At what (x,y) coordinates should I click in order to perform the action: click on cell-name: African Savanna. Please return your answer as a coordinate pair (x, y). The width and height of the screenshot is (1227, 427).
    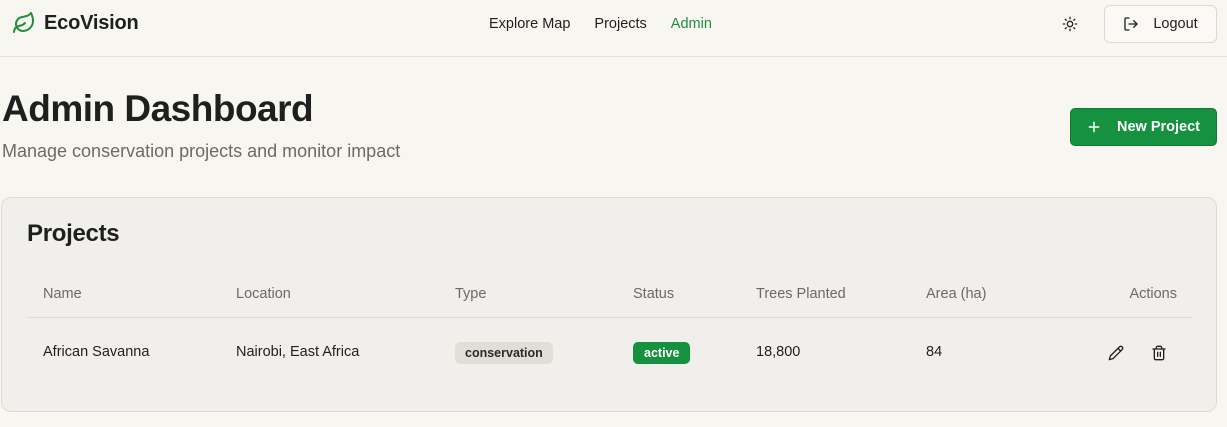
    Looking at the image, I should click on (96, 352).